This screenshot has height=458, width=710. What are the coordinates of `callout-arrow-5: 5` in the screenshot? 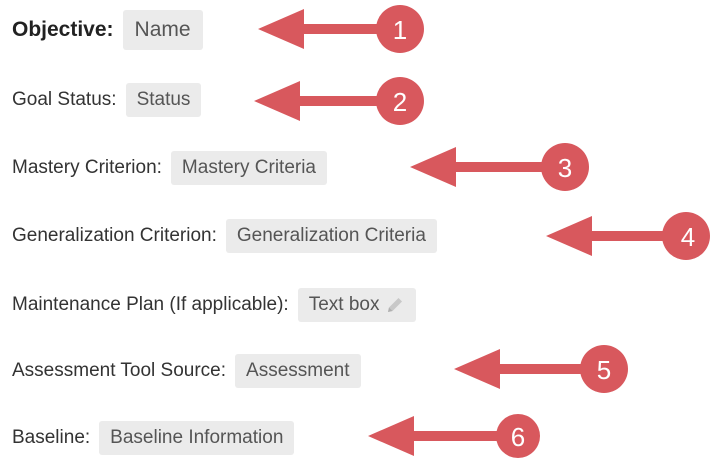 It's located at (541, 369).